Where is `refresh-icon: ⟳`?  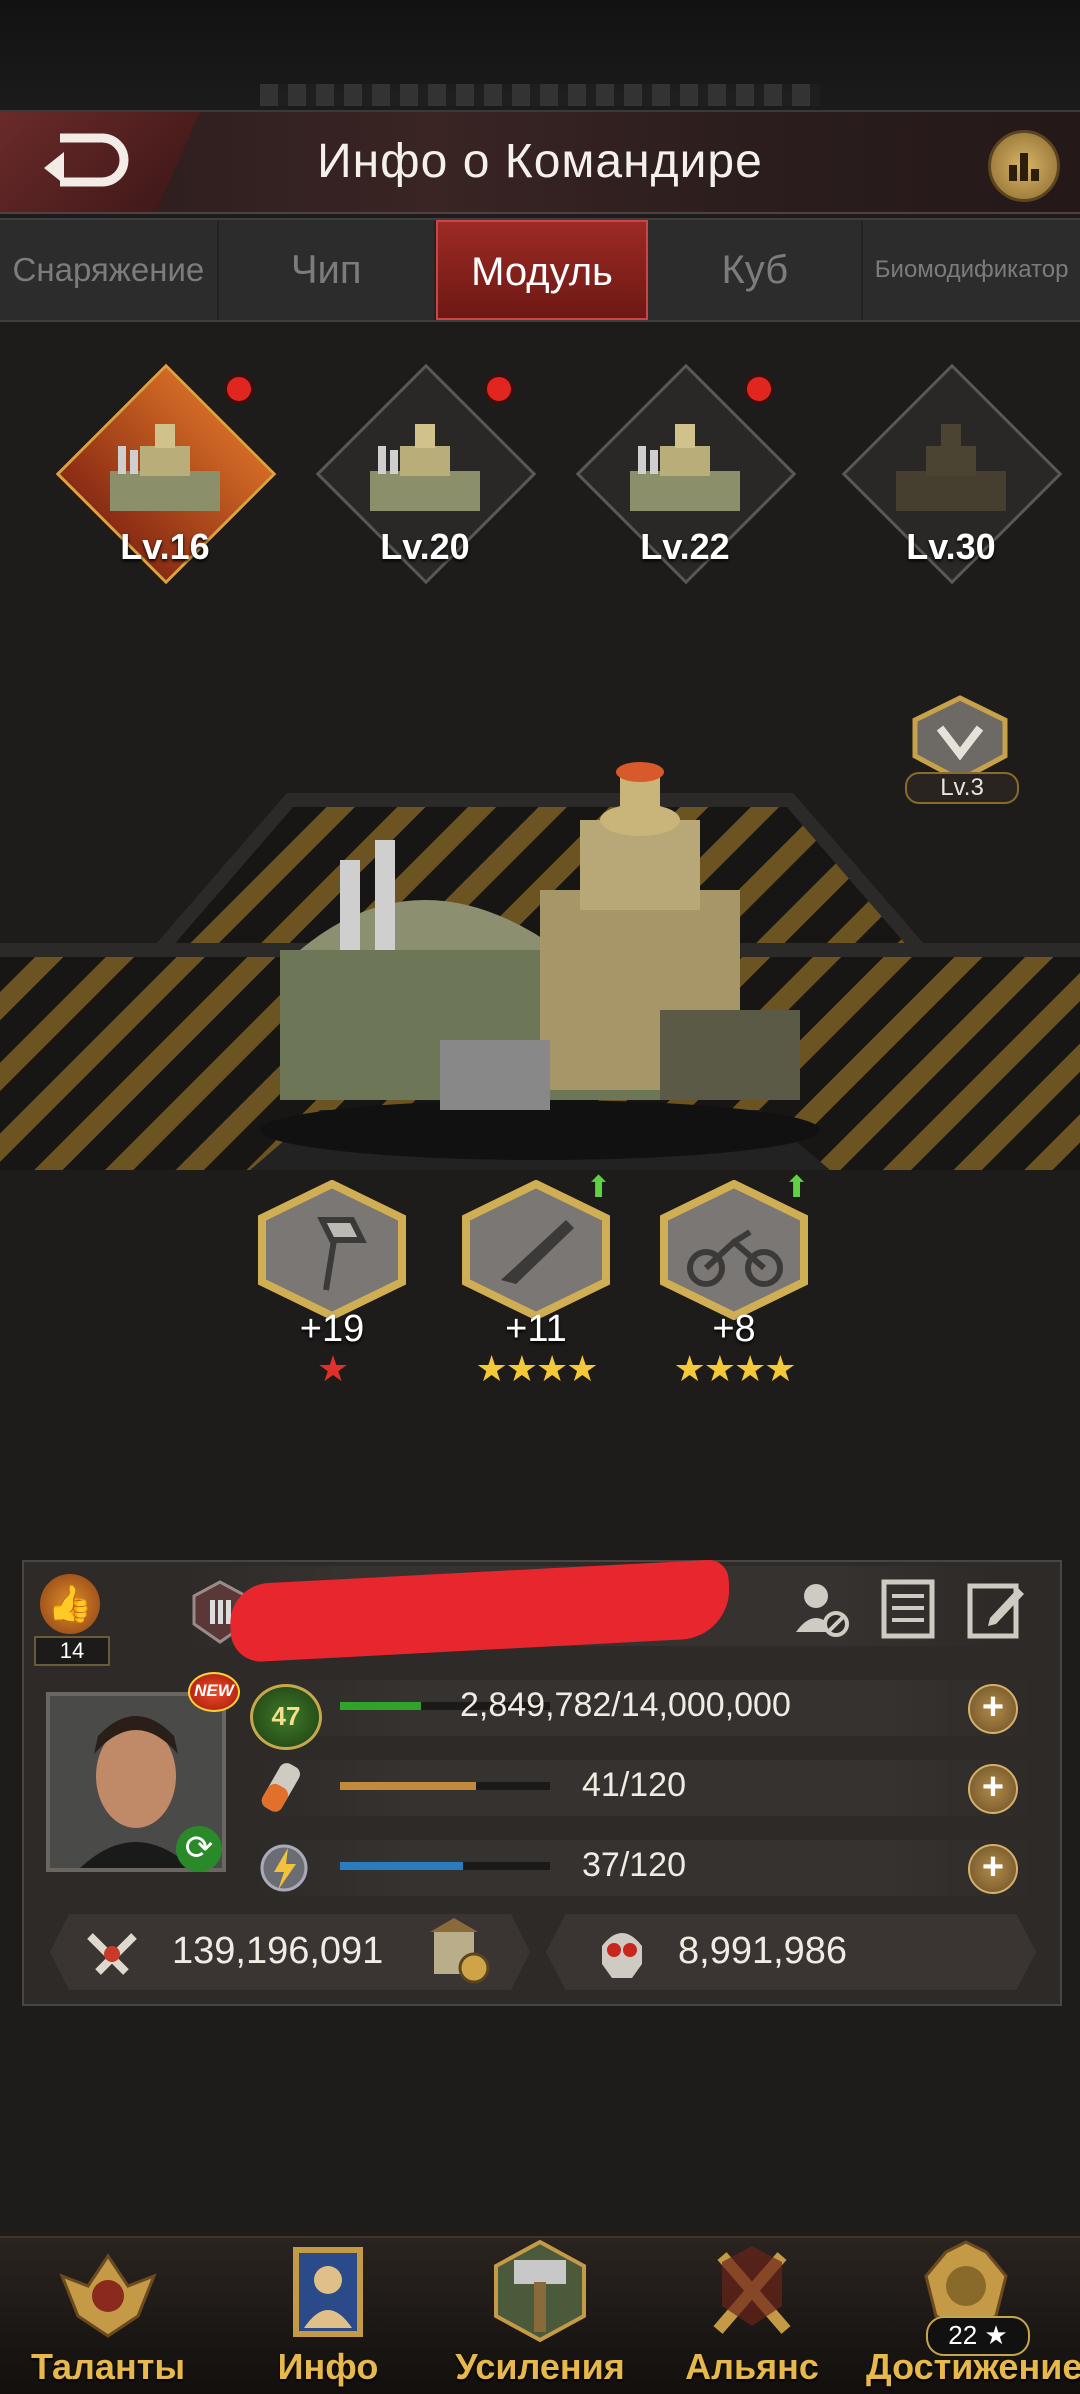
refresh-icon: ⟳ is located at coordinates (199, 1849).